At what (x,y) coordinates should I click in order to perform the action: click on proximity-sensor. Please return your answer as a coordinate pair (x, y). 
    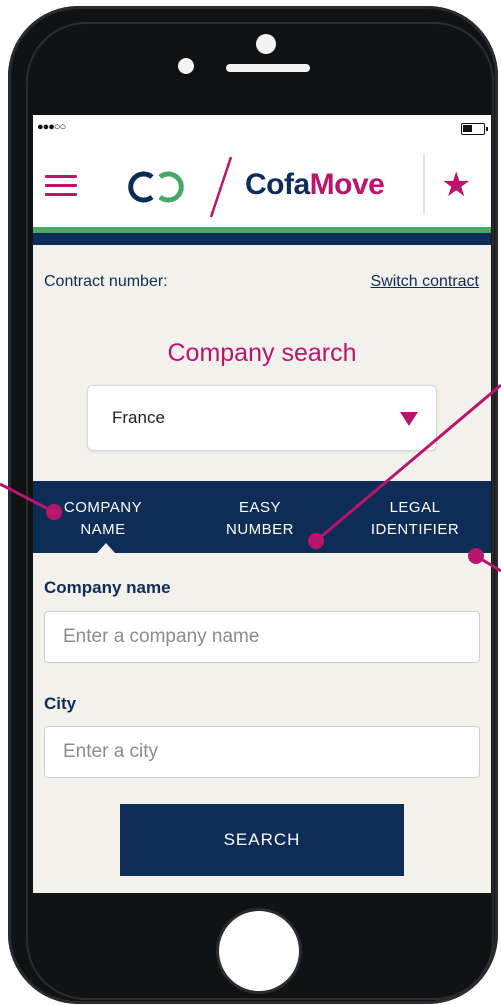
    Looking at the image, I should click on (186, 66).